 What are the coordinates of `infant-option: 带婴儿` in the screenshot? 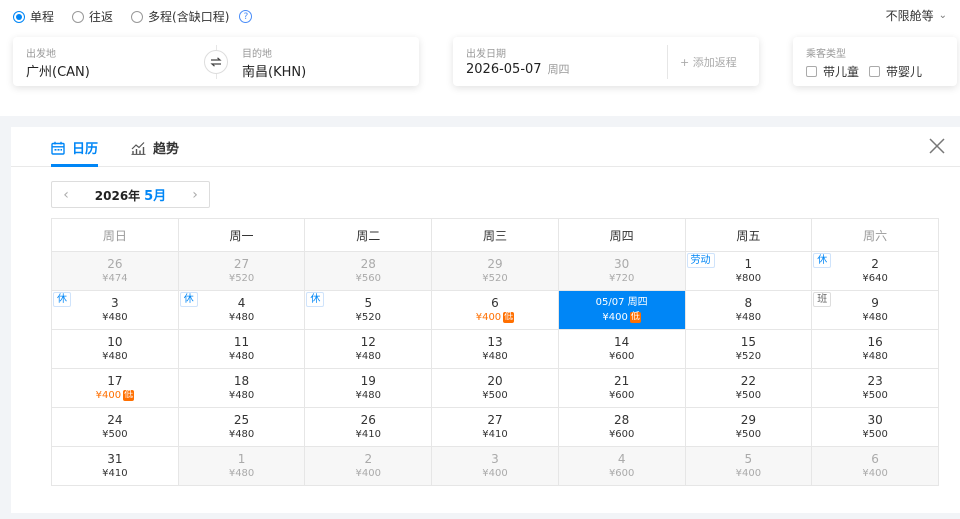 It's located at (895, 71).